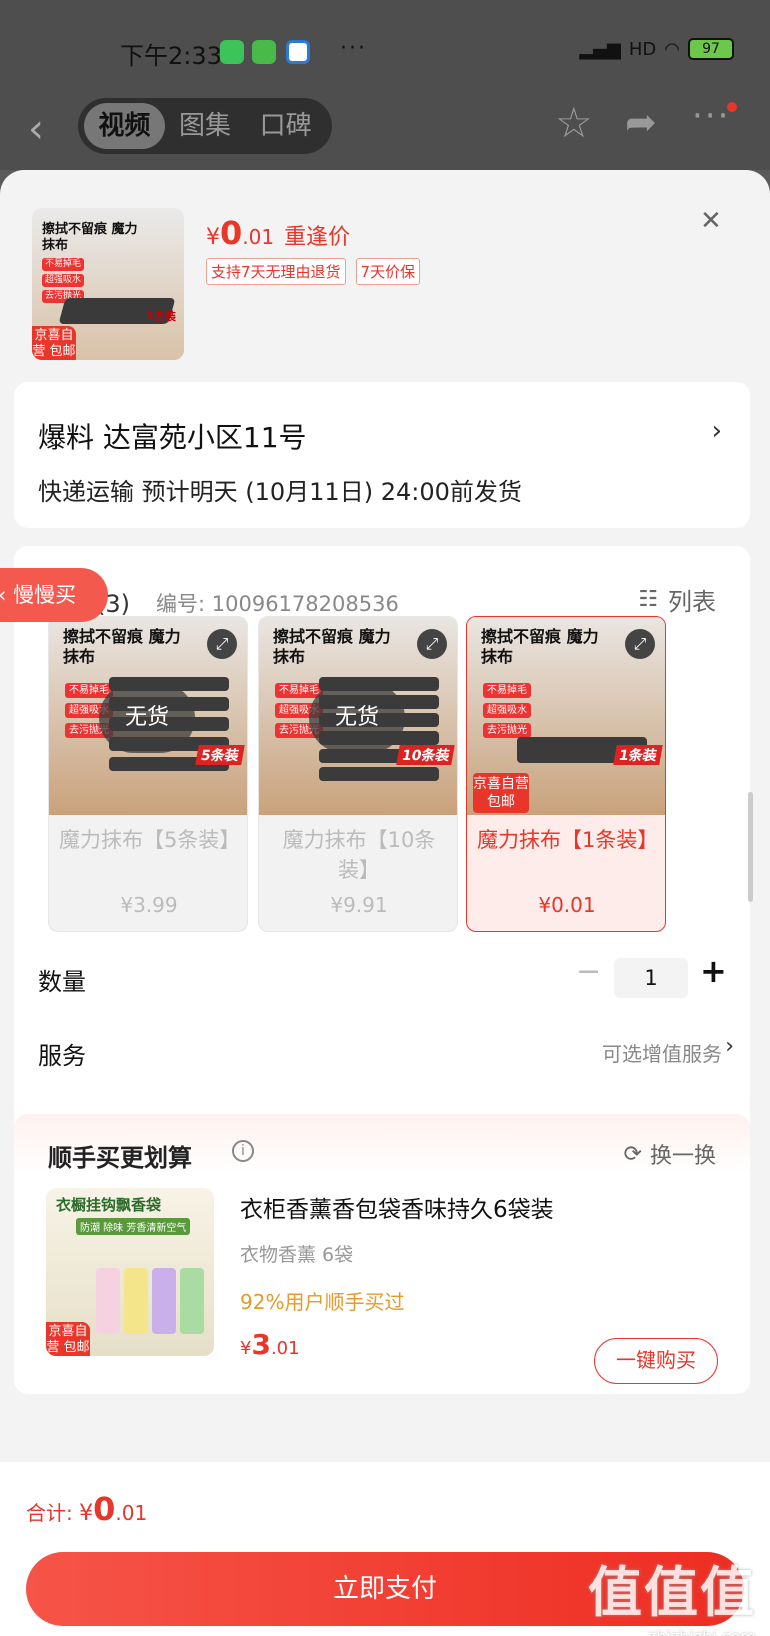  I want to click on close-icon: ✕, so click(711, 221).